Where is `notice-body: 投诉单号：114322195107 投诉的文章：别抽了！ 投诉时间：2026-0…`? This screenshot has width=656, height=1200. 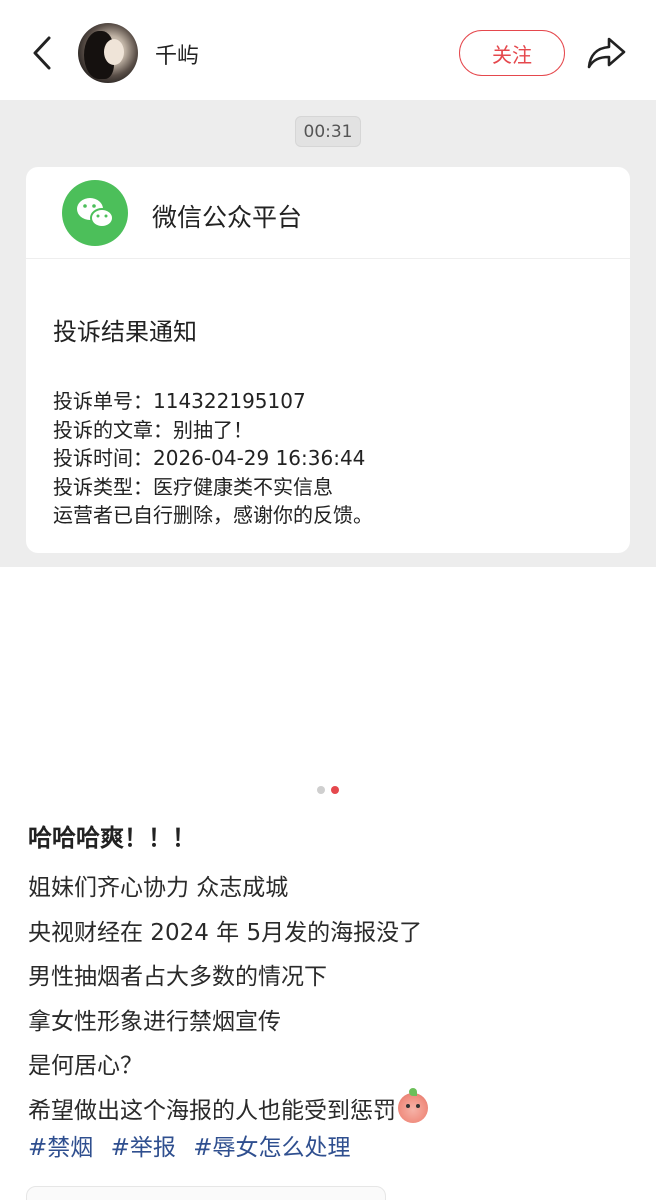
notice-body: 投诉单号：114322195107 投诉的文章：别抽了！ 投诉时间：2026-0… is located at coordinates (213, 458).